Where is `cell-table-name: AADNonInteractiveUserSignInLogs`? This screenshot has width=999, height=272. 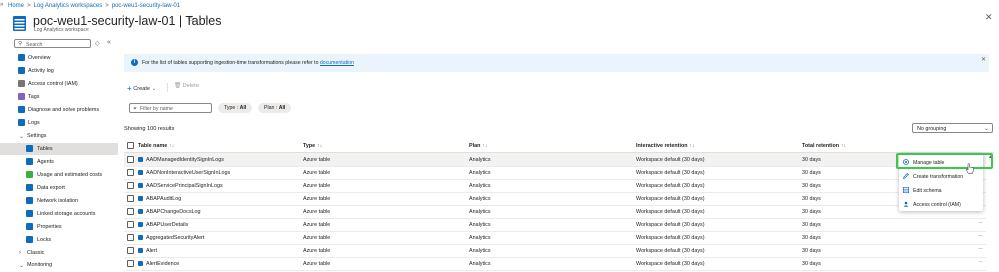
cell-table-name: AADNonInteractiveUserSignInLogs is located at coordinates (188, 173).